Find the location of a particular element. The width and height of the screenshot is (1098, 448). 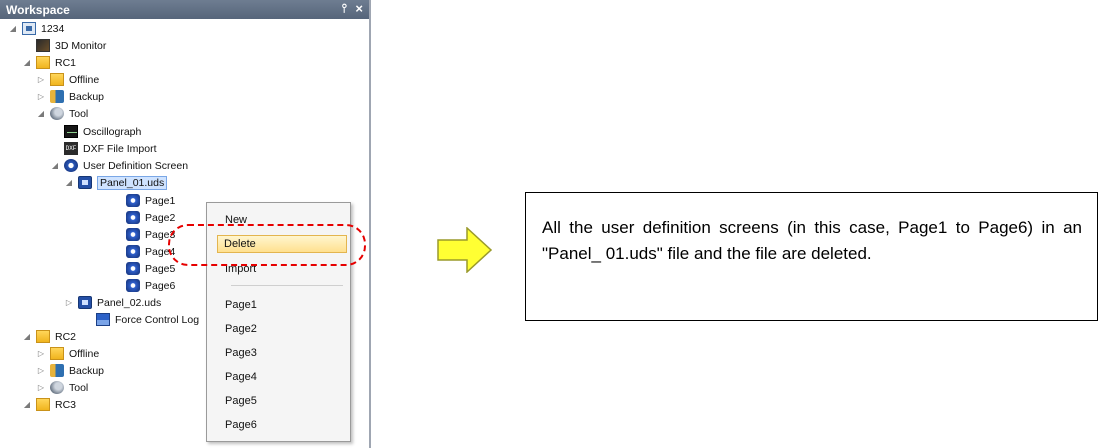

tree-item-label: Page6 is located at coordinates (160, 285).